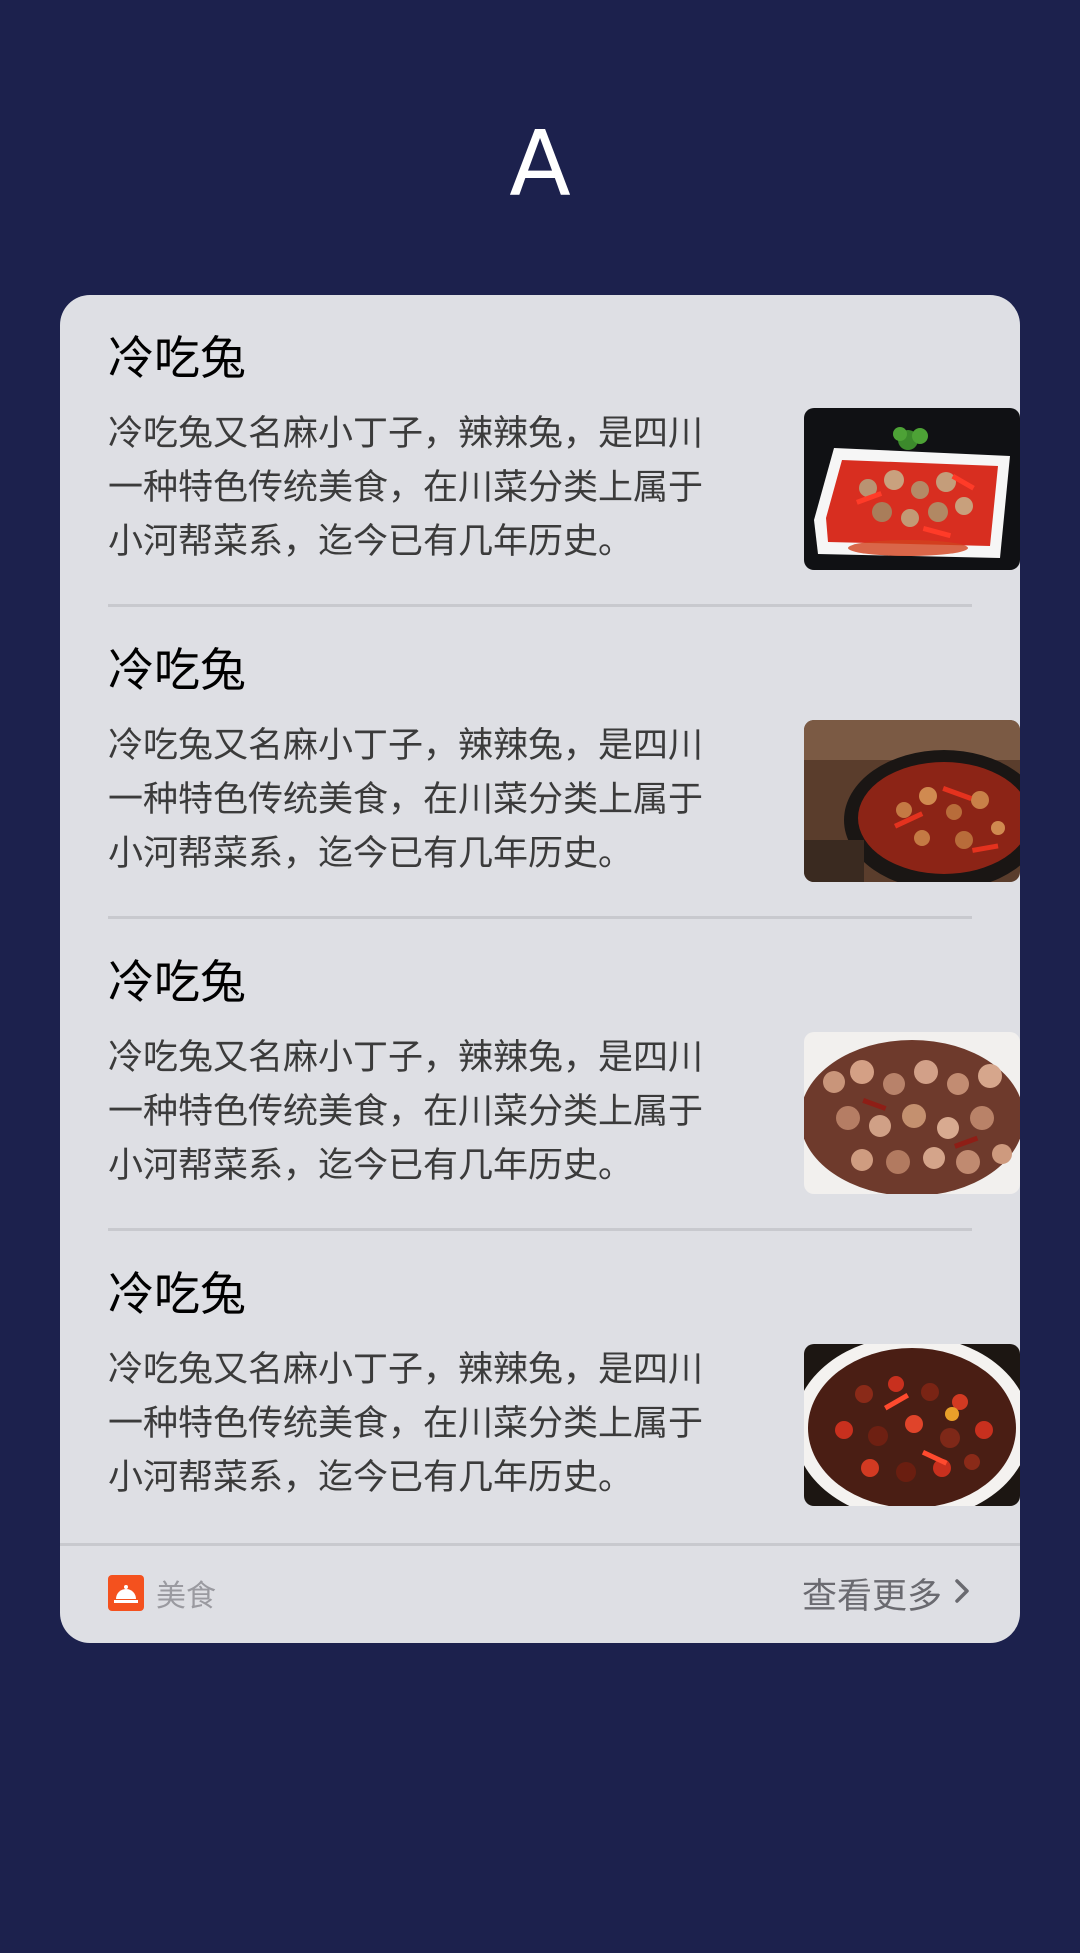 This screenshot has width=1080, height=1953. I want to click on spicy-rabbit-dish-image, so click(912, 1425).